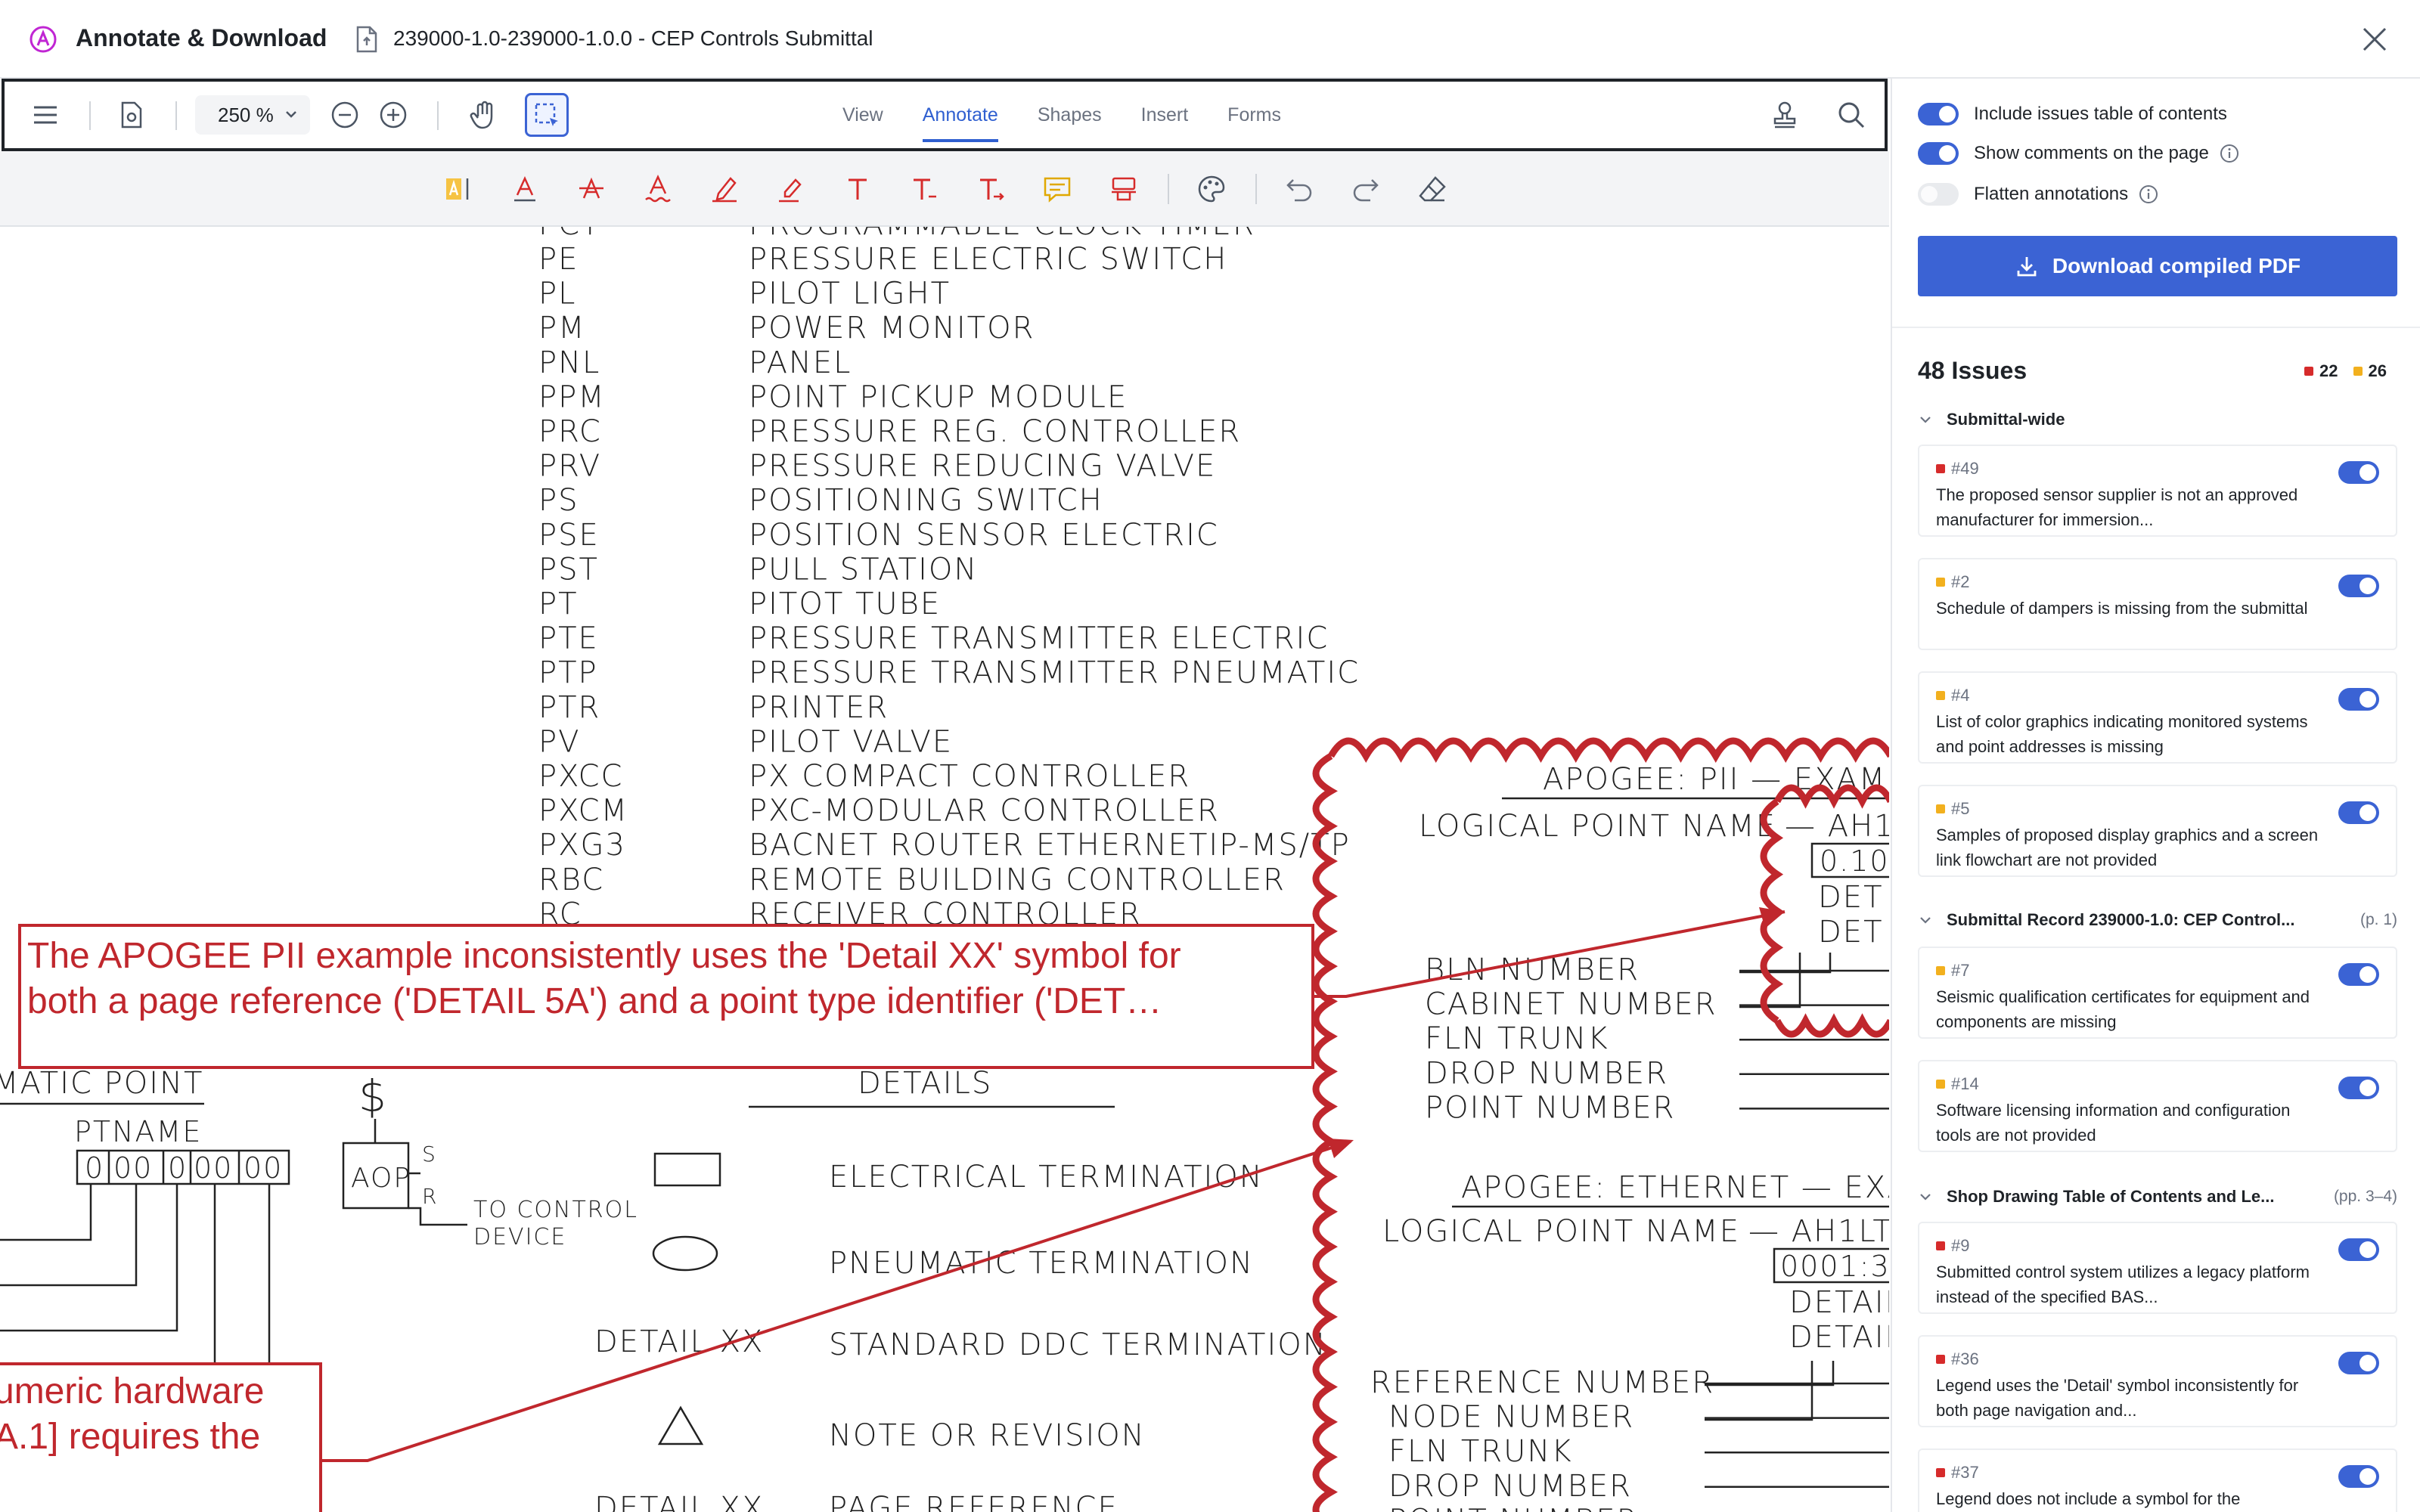  What do you see at coordinates (1165, 115) in the screenshot?
I see `tab-insert: Insert` at bounding box center [1165, 115].